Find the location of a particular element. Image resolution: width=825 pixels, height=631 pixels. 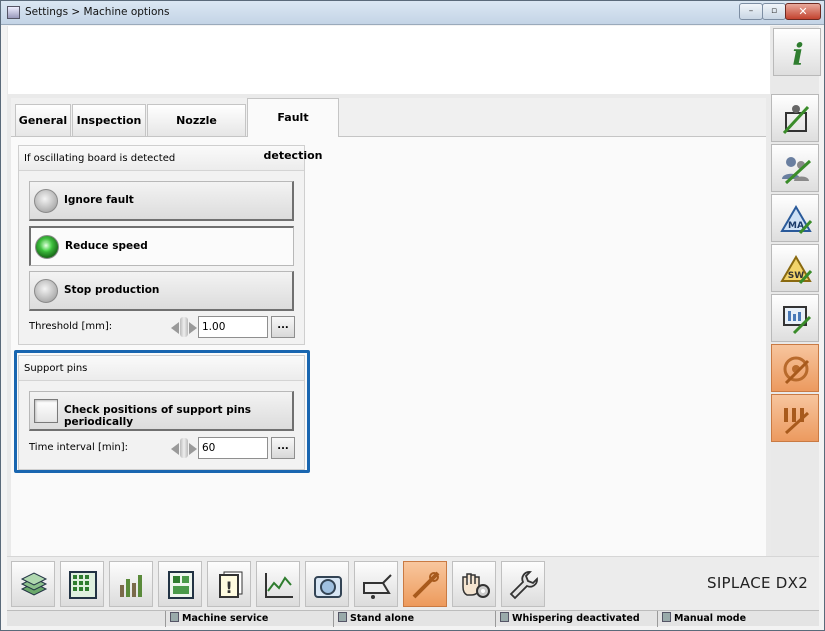

status-machine-service: Machine service is located at coordinates (249, 619).